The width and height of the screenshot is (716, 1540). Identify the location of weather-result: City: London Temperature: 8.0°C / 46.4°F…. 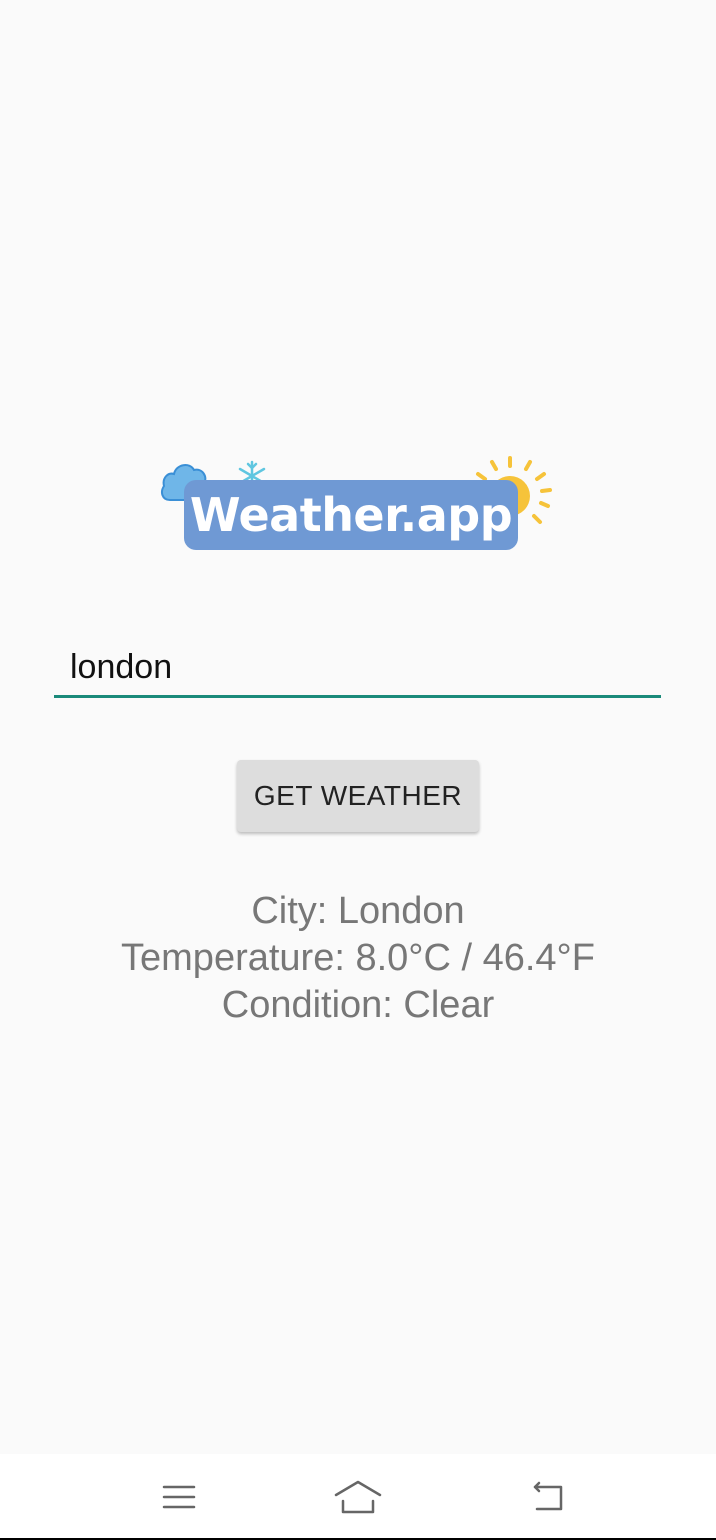
(358, 958).